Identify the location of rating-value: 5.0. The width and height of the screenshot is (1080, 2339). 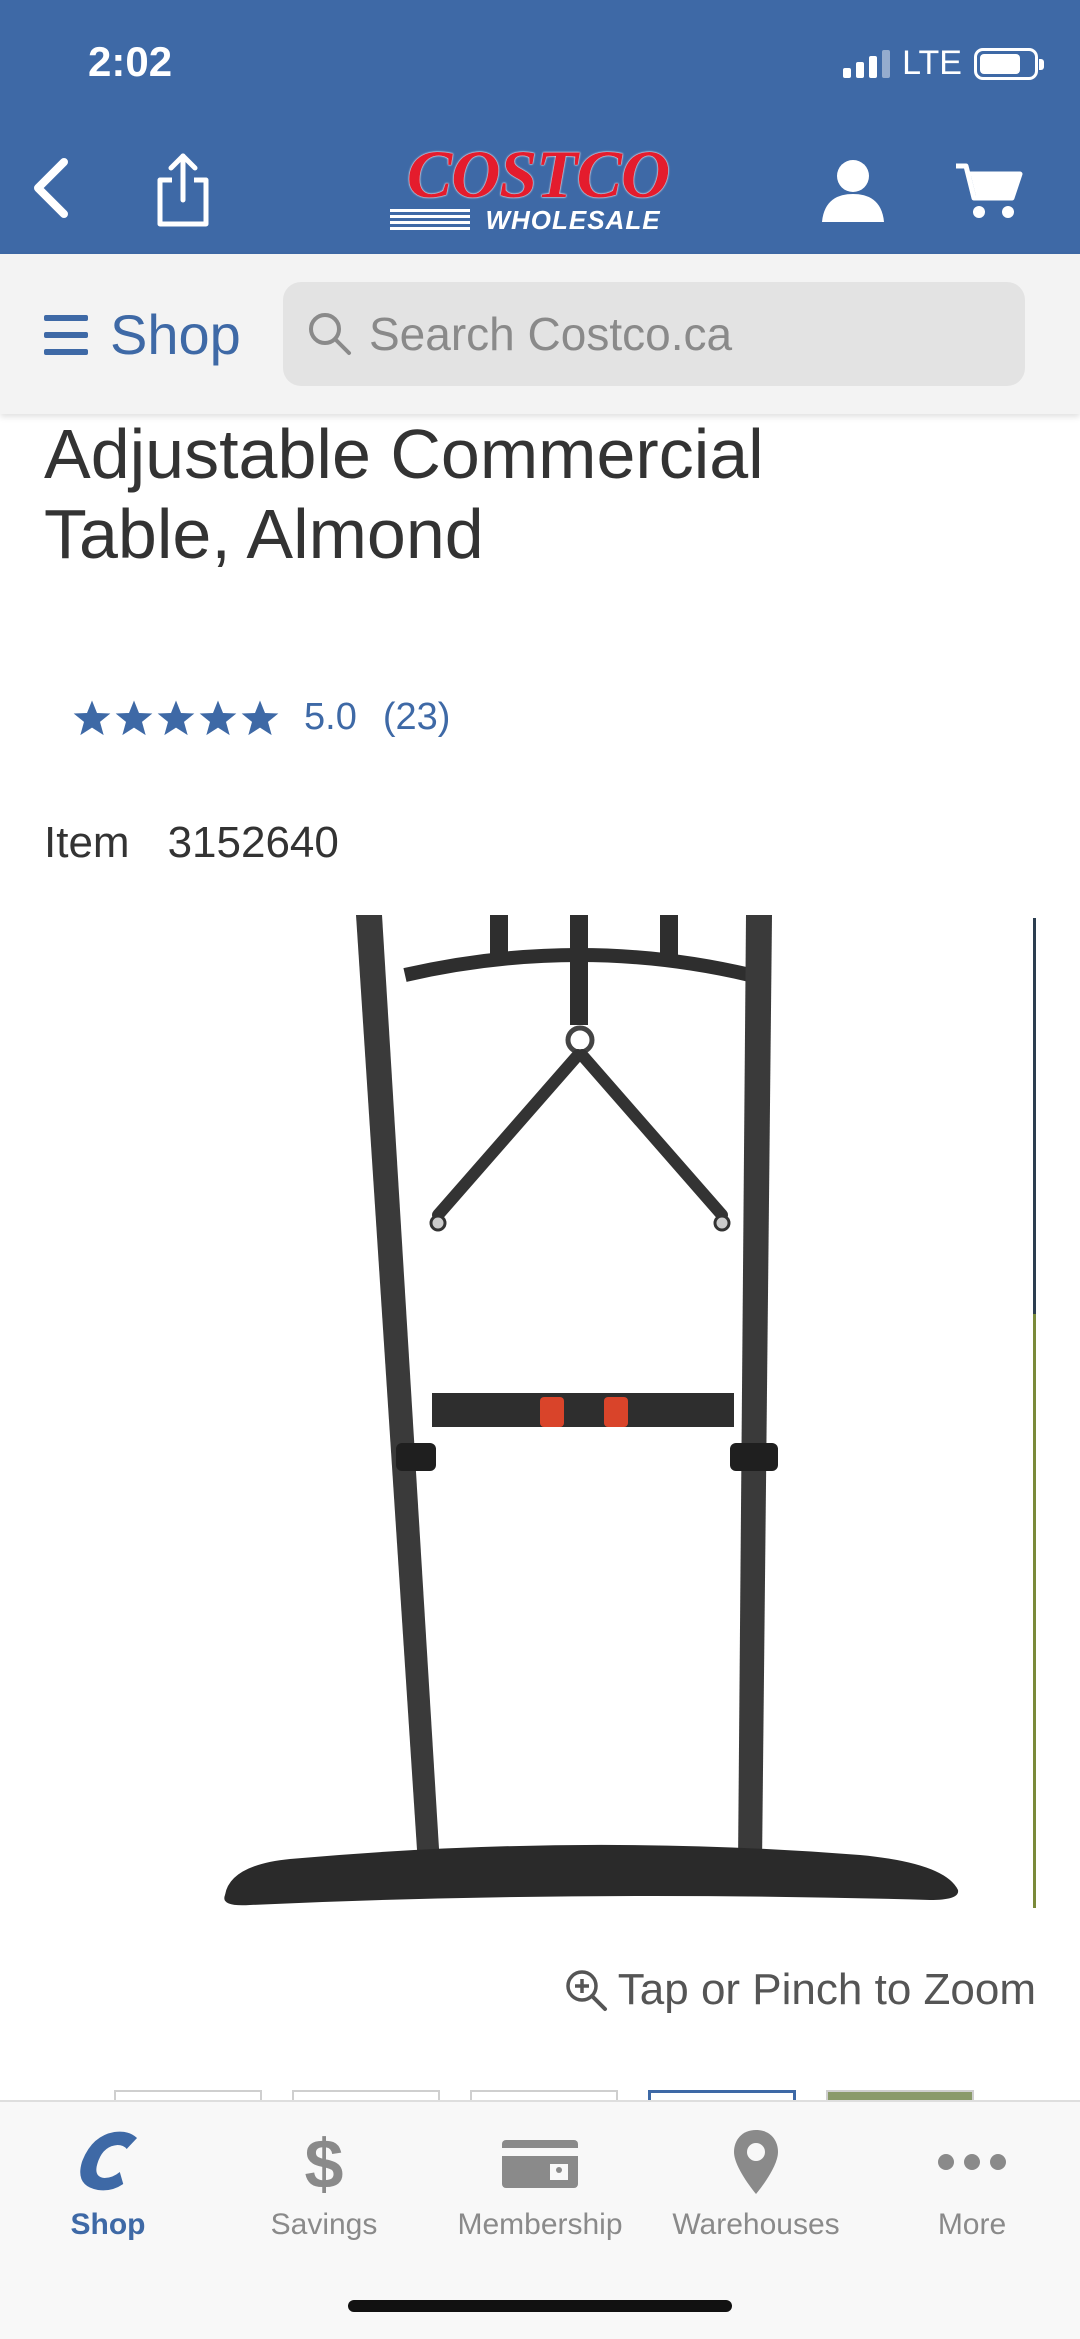
(330, 717).